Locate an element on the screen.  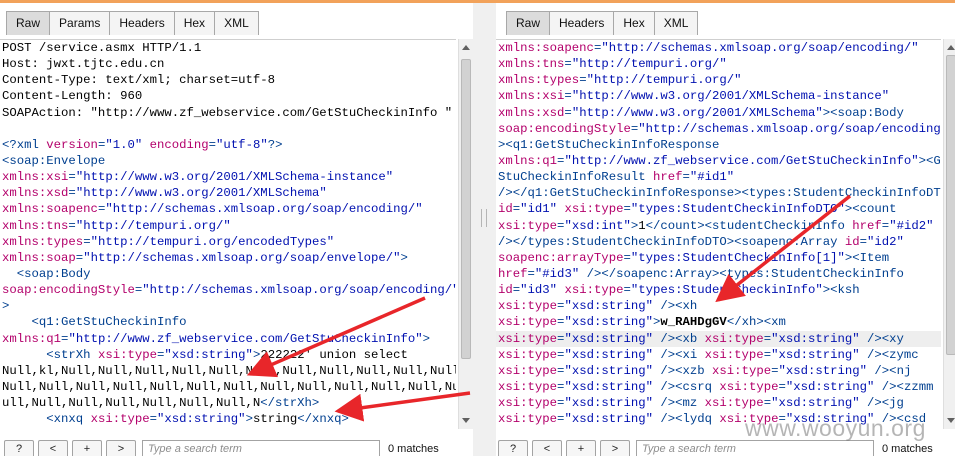
code-line: Host: jwxt.tjtc.edu.cn is located at coordinates (228, 64).